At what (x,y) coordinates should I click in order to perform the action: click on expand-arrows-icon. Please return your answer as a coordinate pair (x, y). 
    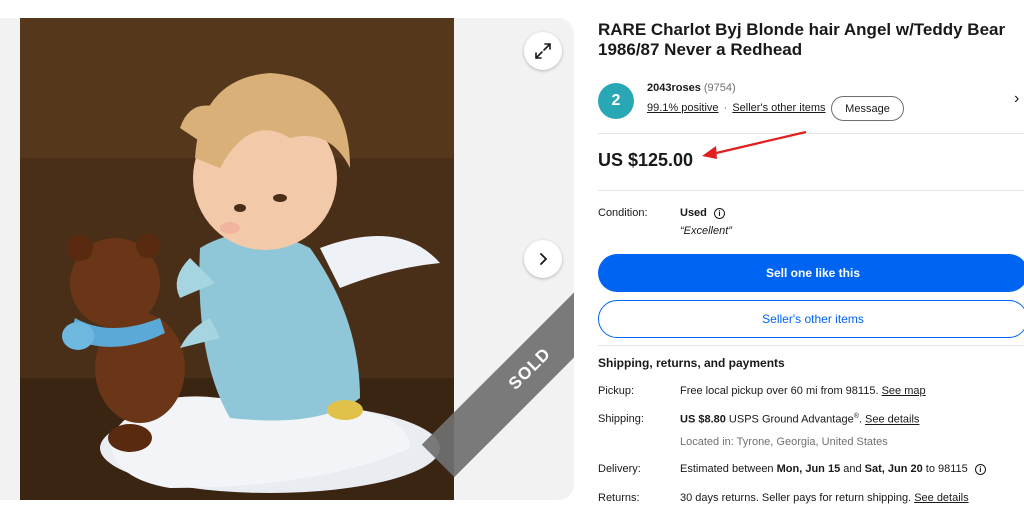
    Looking at the image, I should click on (543, 51).